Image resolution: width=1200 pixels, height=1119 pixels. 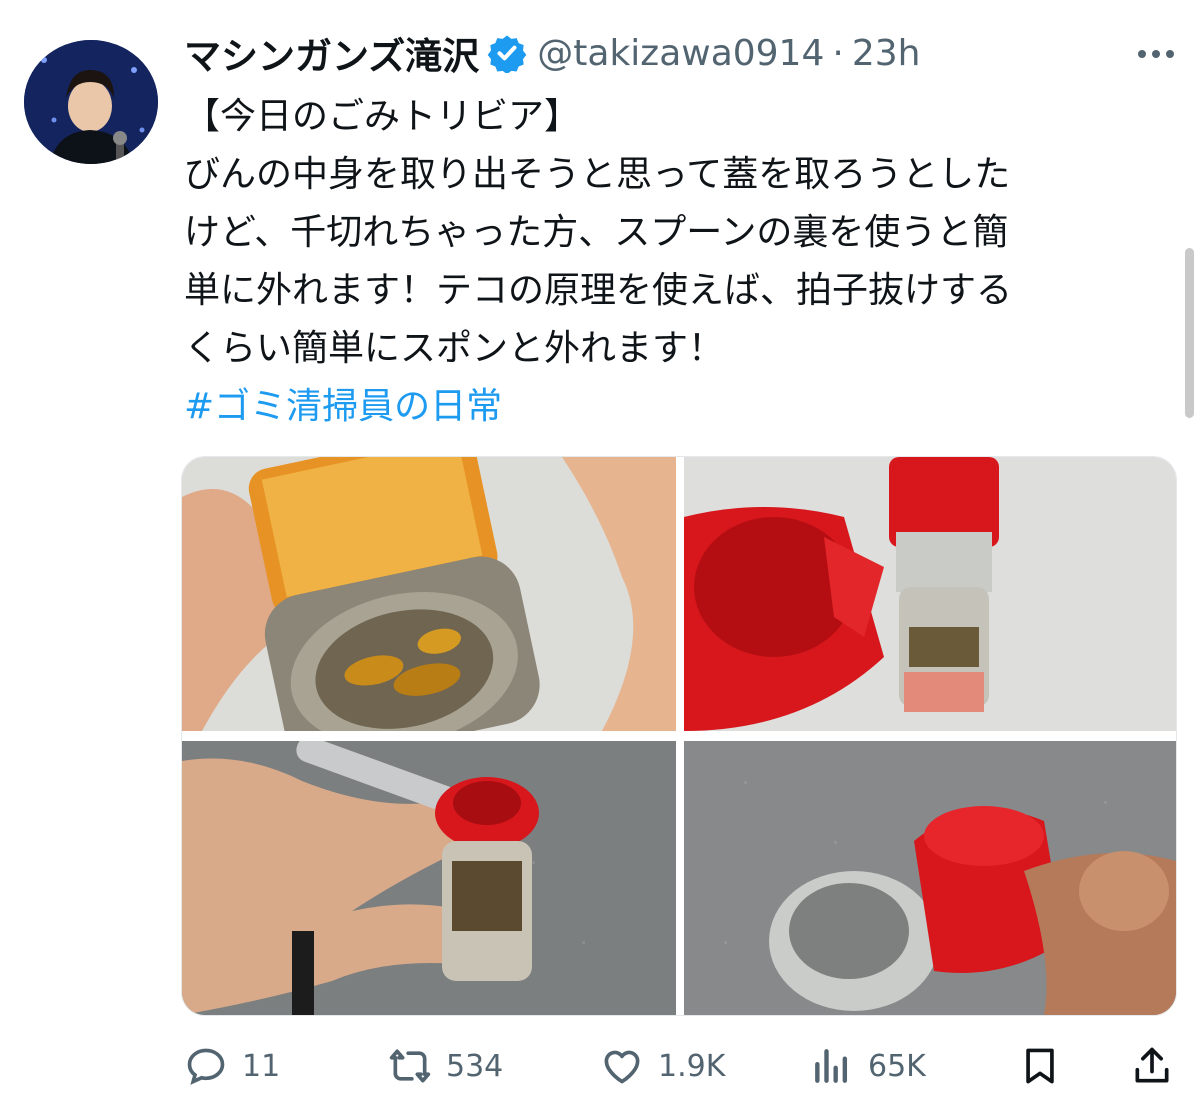 I want to click on tweet-text-line: 【今日のごみトリビア】, so click(x=382, y=116).